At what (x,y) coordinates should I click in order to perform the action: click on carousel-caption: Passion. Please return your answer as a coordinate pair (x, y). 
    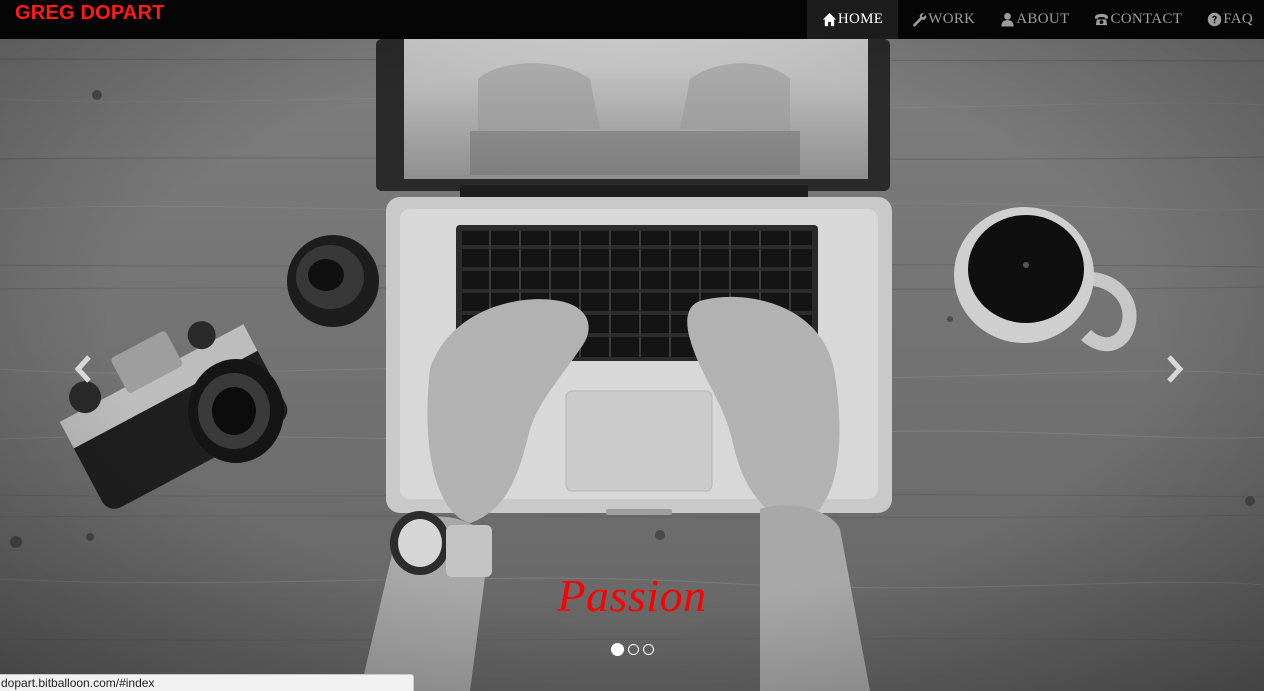
    Looking at the image, I should click on (632, 595).